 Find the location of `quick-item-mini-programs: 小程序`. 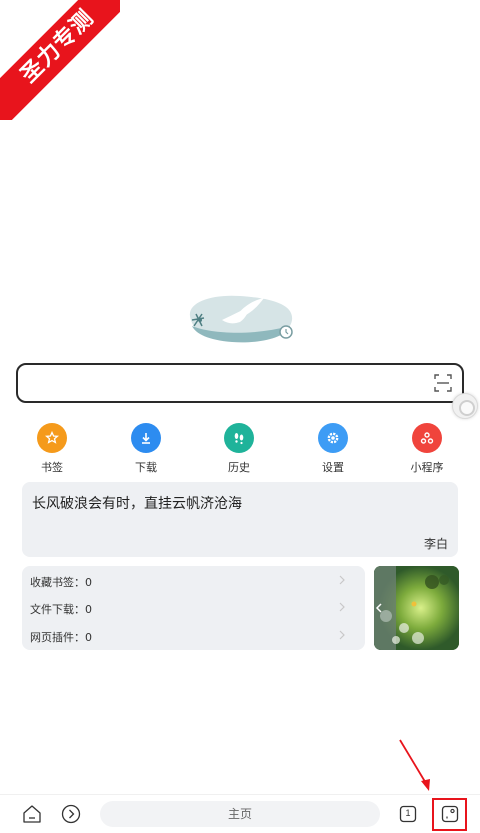

quick-item-mini-programs: 小程序 is located at coordinates (427, 451).